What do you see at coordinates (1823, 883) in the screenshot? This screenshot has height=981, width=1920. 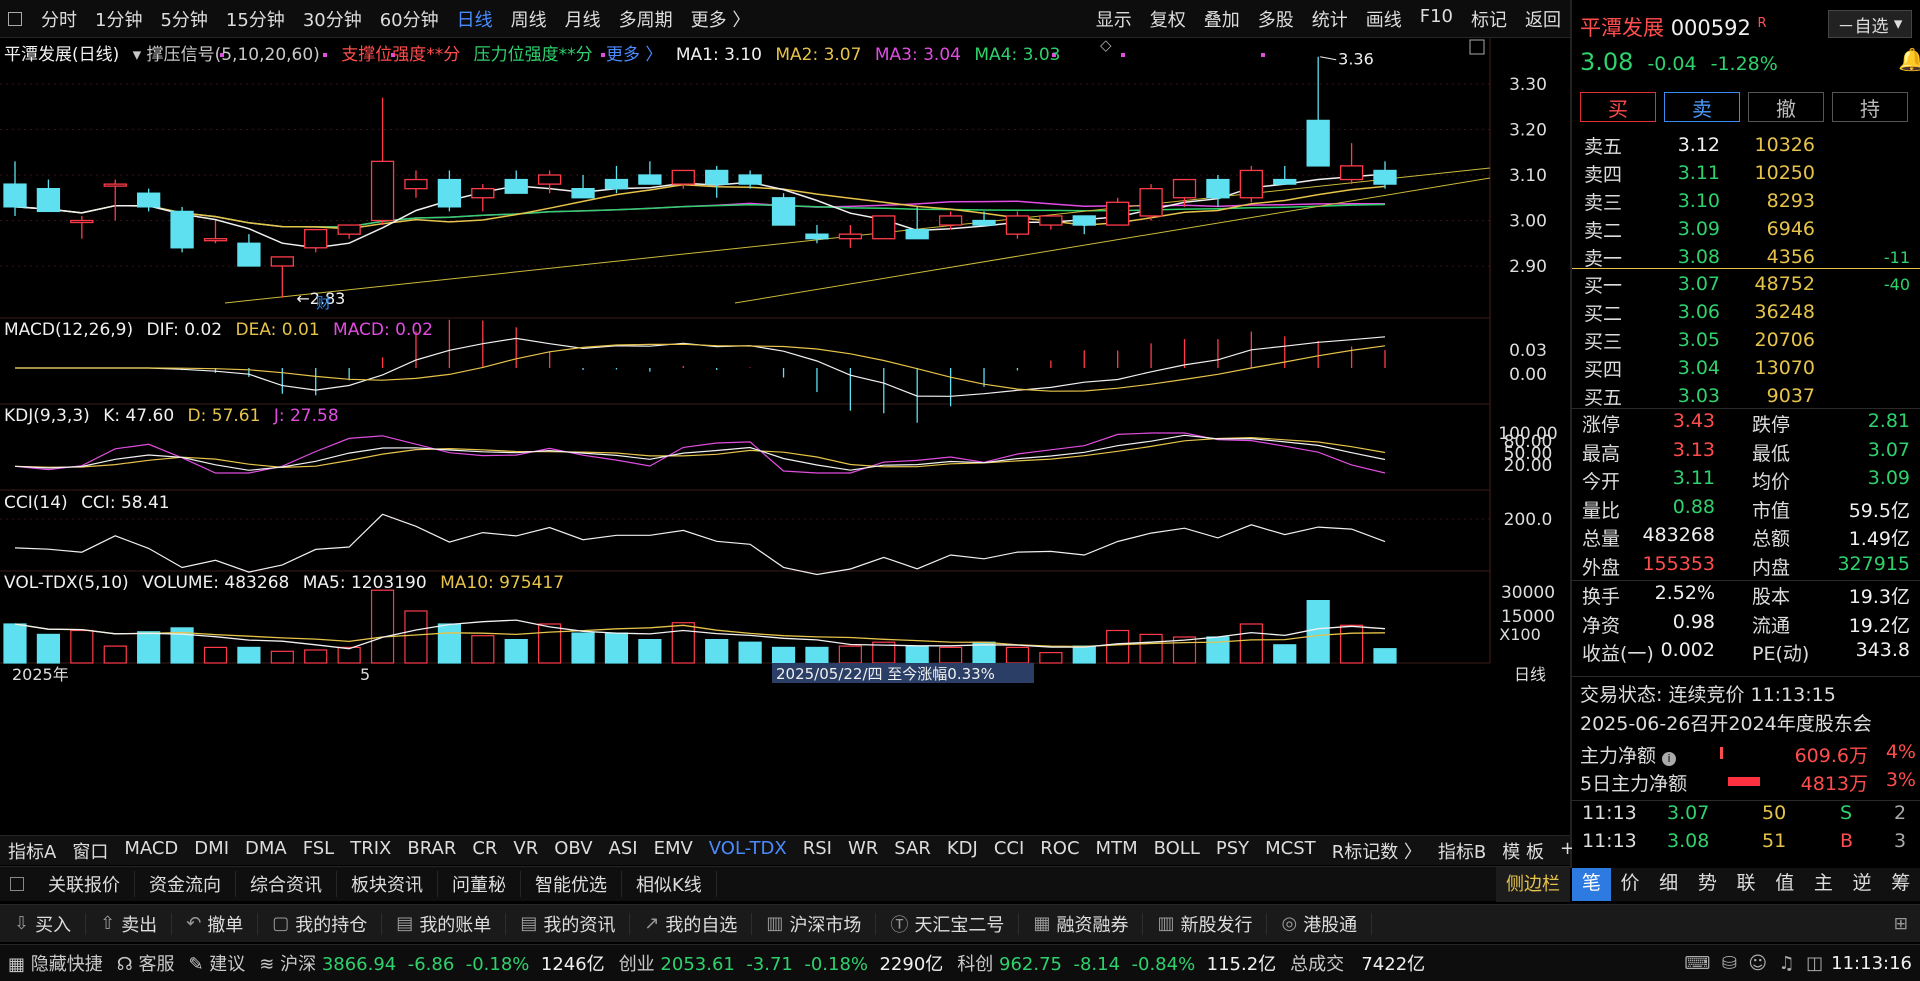 I see `detail-tab: 主` at bounding box center [1823, 883].